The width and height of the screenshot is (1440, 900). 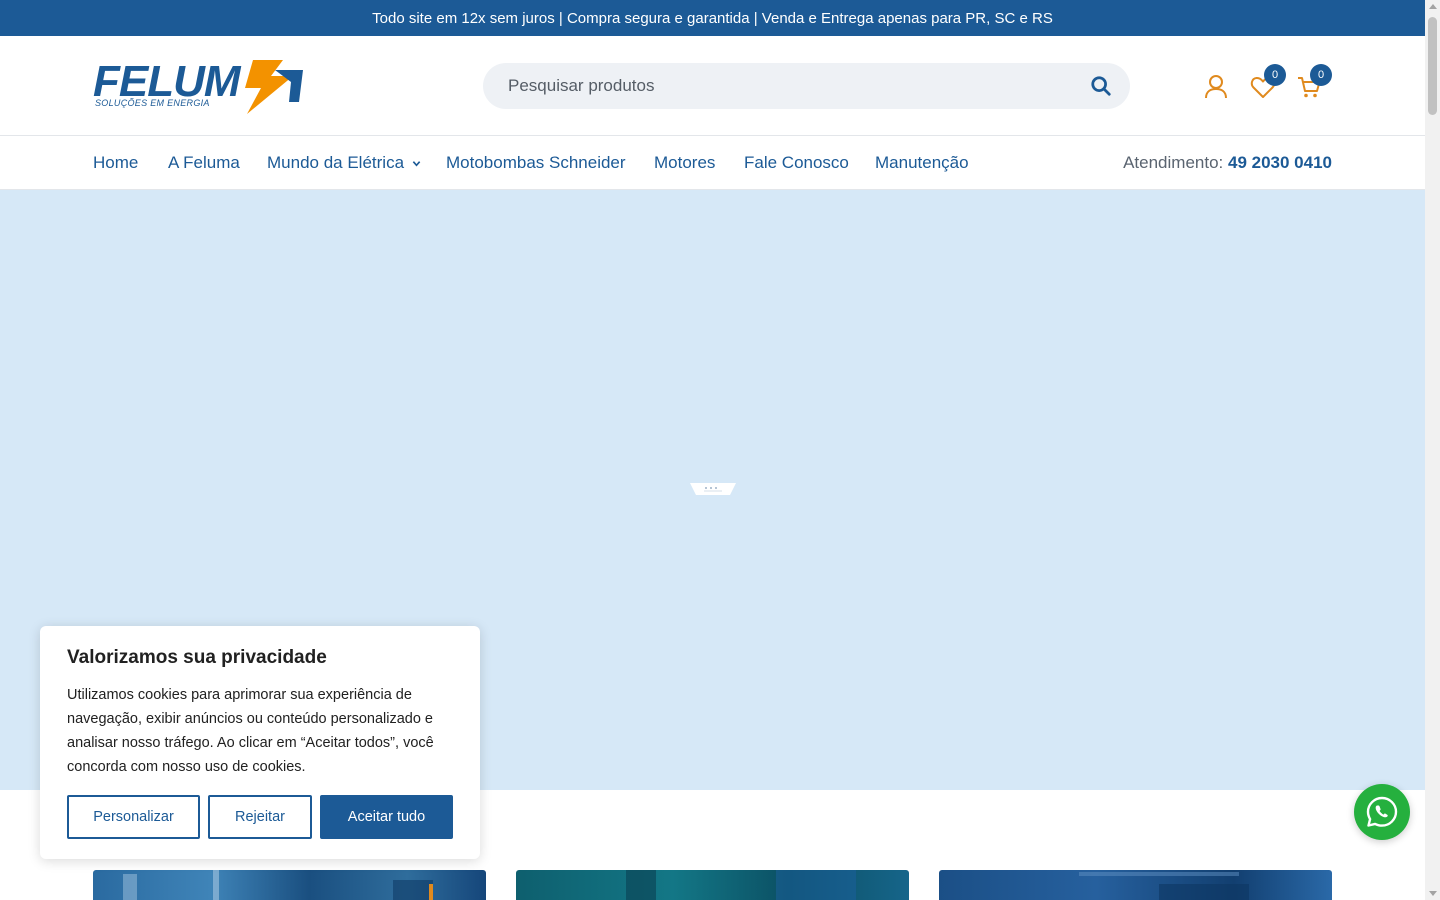 I want to click on nav-item-label: Mundo da Elétrica, so click(x=336, y=162).